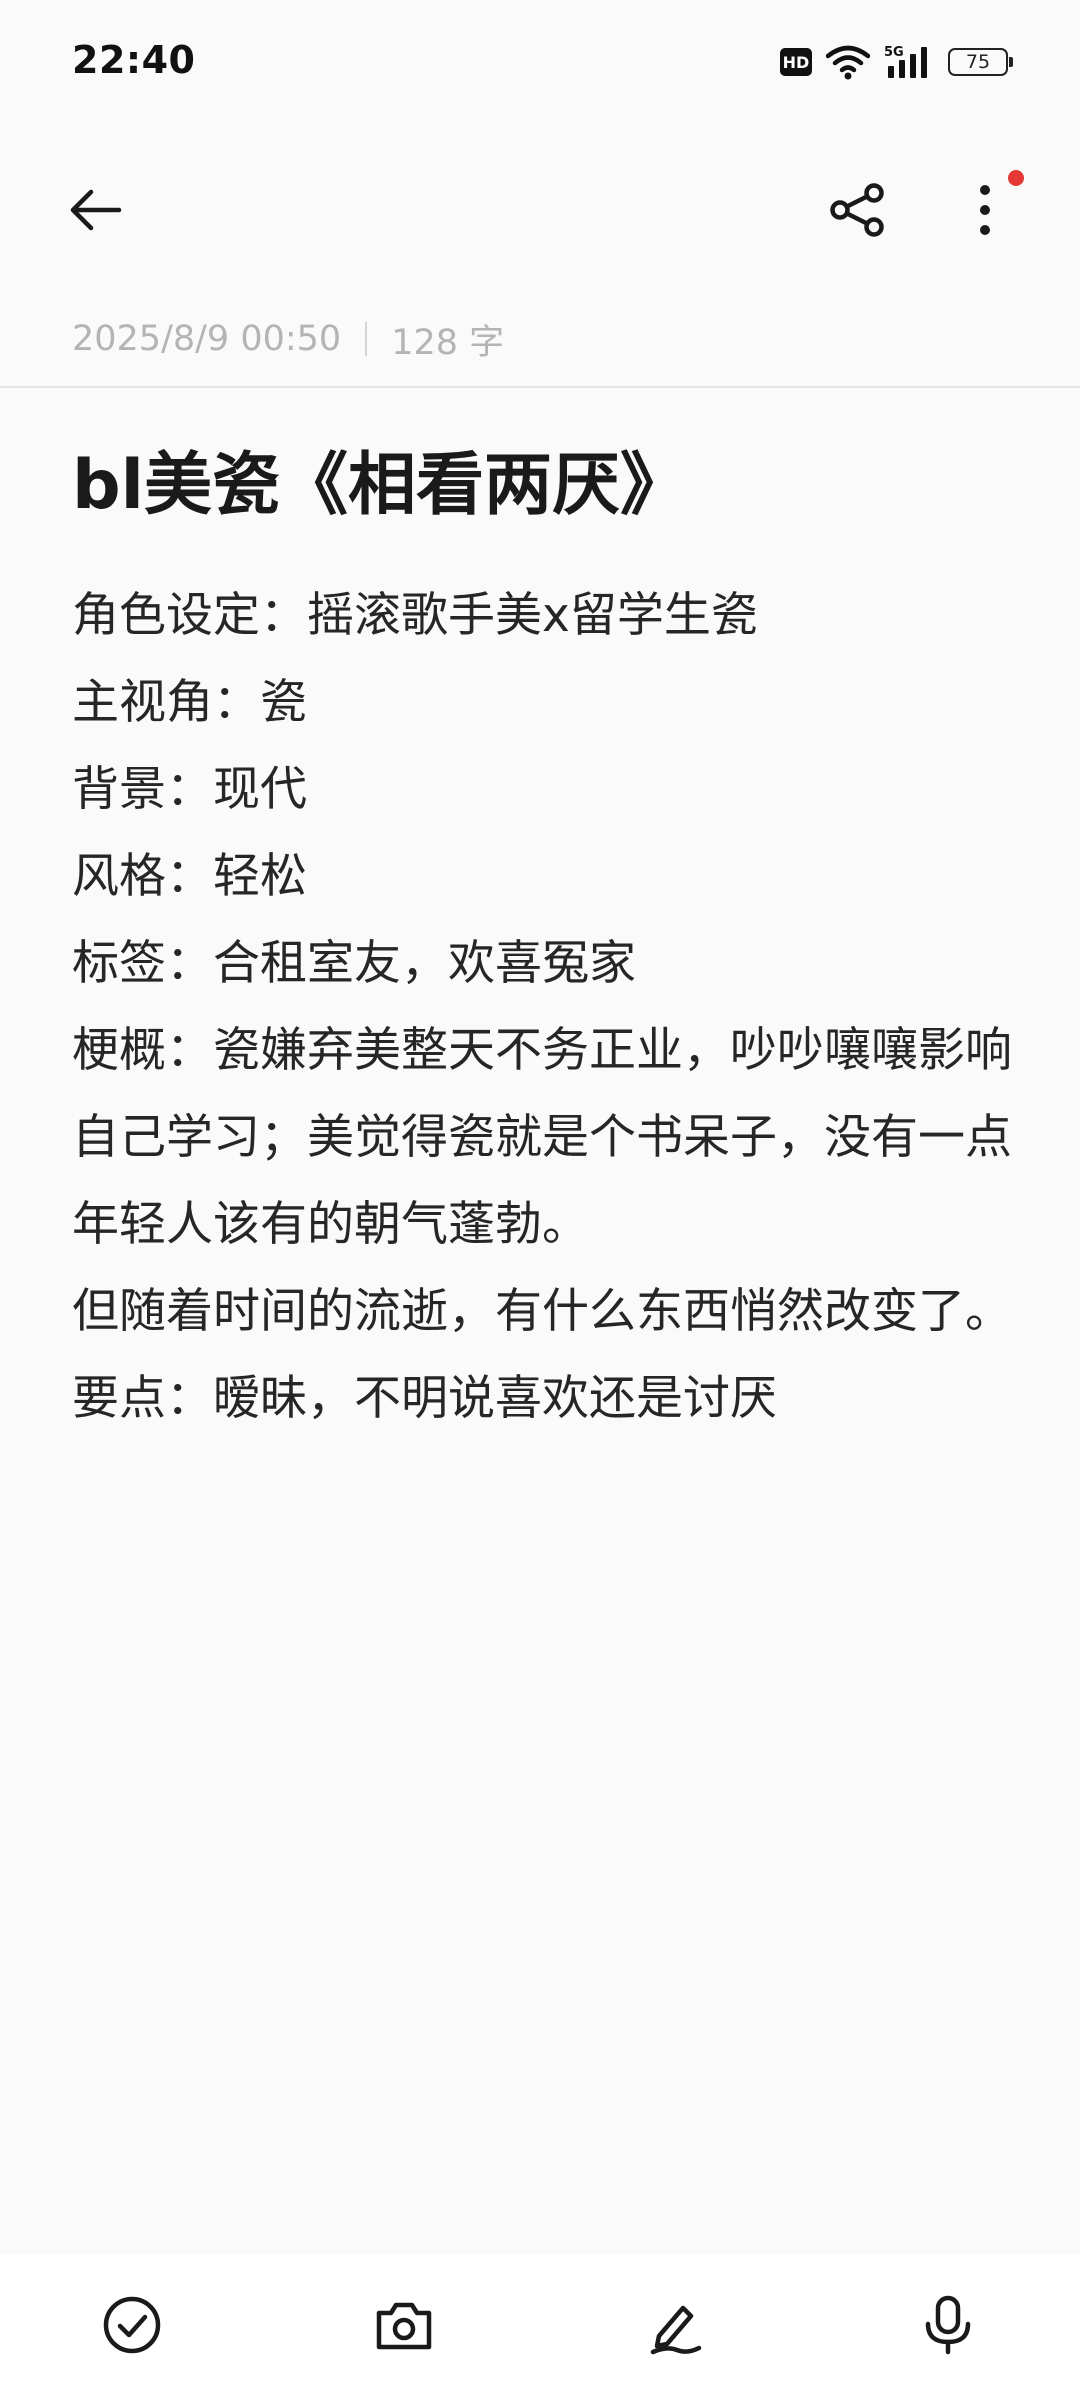 This screenshot has height=2400, width=1080. I want to click on network-label: 5G, so click(894, 52).